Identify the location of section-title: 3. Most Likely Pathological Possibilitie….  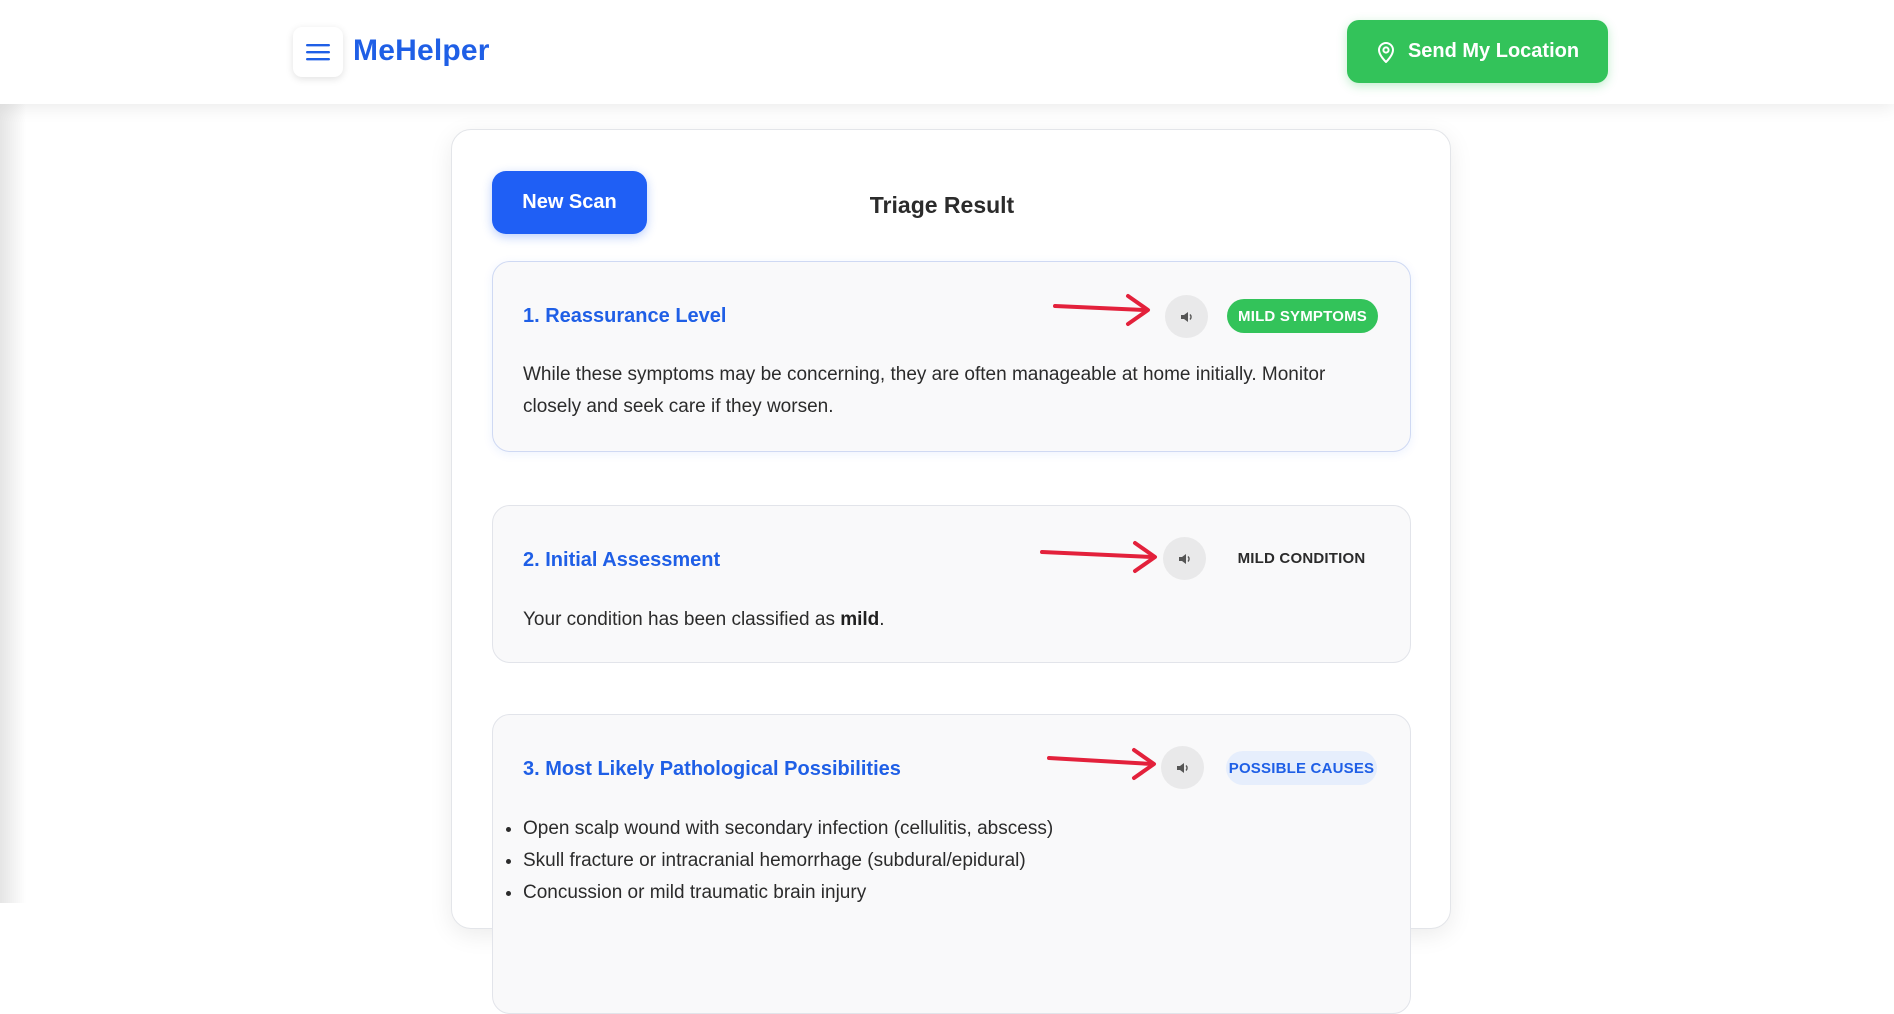
(712, 769).